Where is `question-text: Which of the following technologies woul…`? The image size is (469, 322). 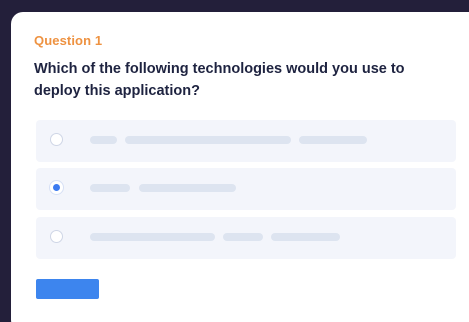
question-text: Which of the following technologies woul… is located at coordinates (219, 80).